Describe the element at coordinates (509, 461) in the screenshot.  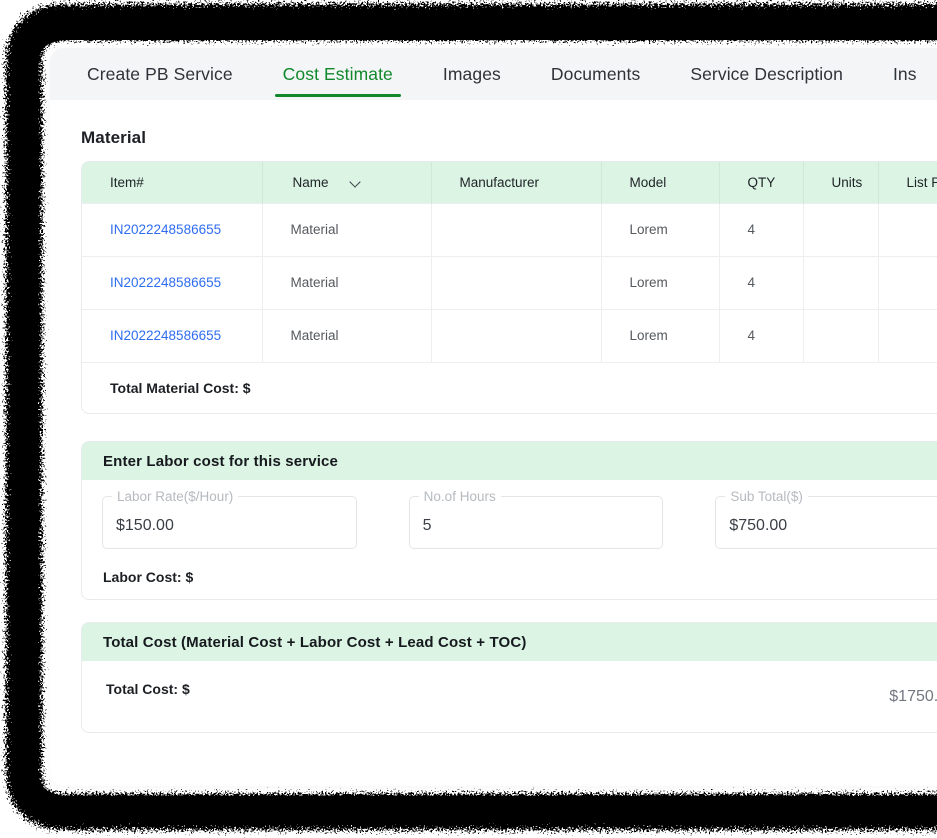
I see `labor-panel-header: Enter Labor cost for this service` at that location.